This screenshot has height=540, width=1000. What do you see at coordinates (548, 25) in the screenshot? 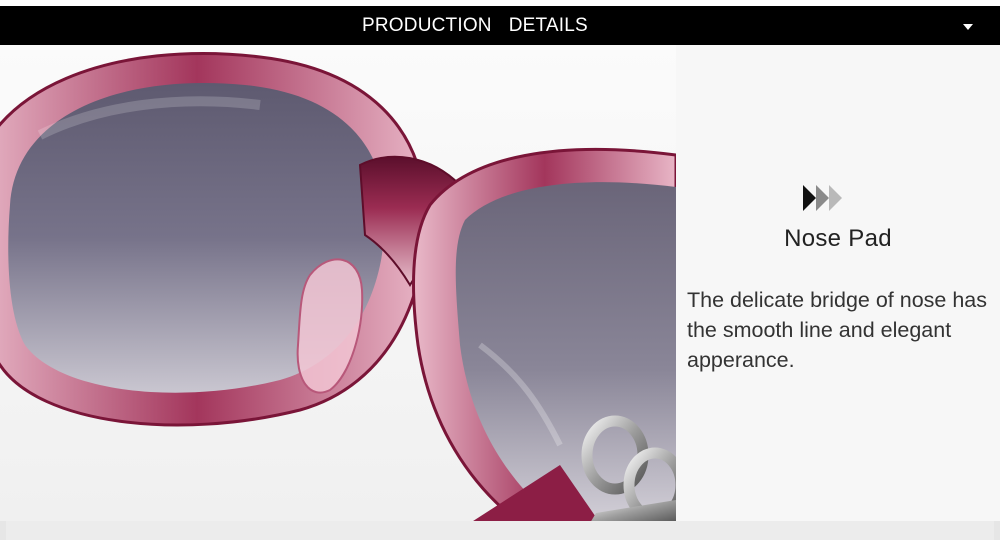
I see `title-part-2: DETAILS` at bounding box center [548, 25].